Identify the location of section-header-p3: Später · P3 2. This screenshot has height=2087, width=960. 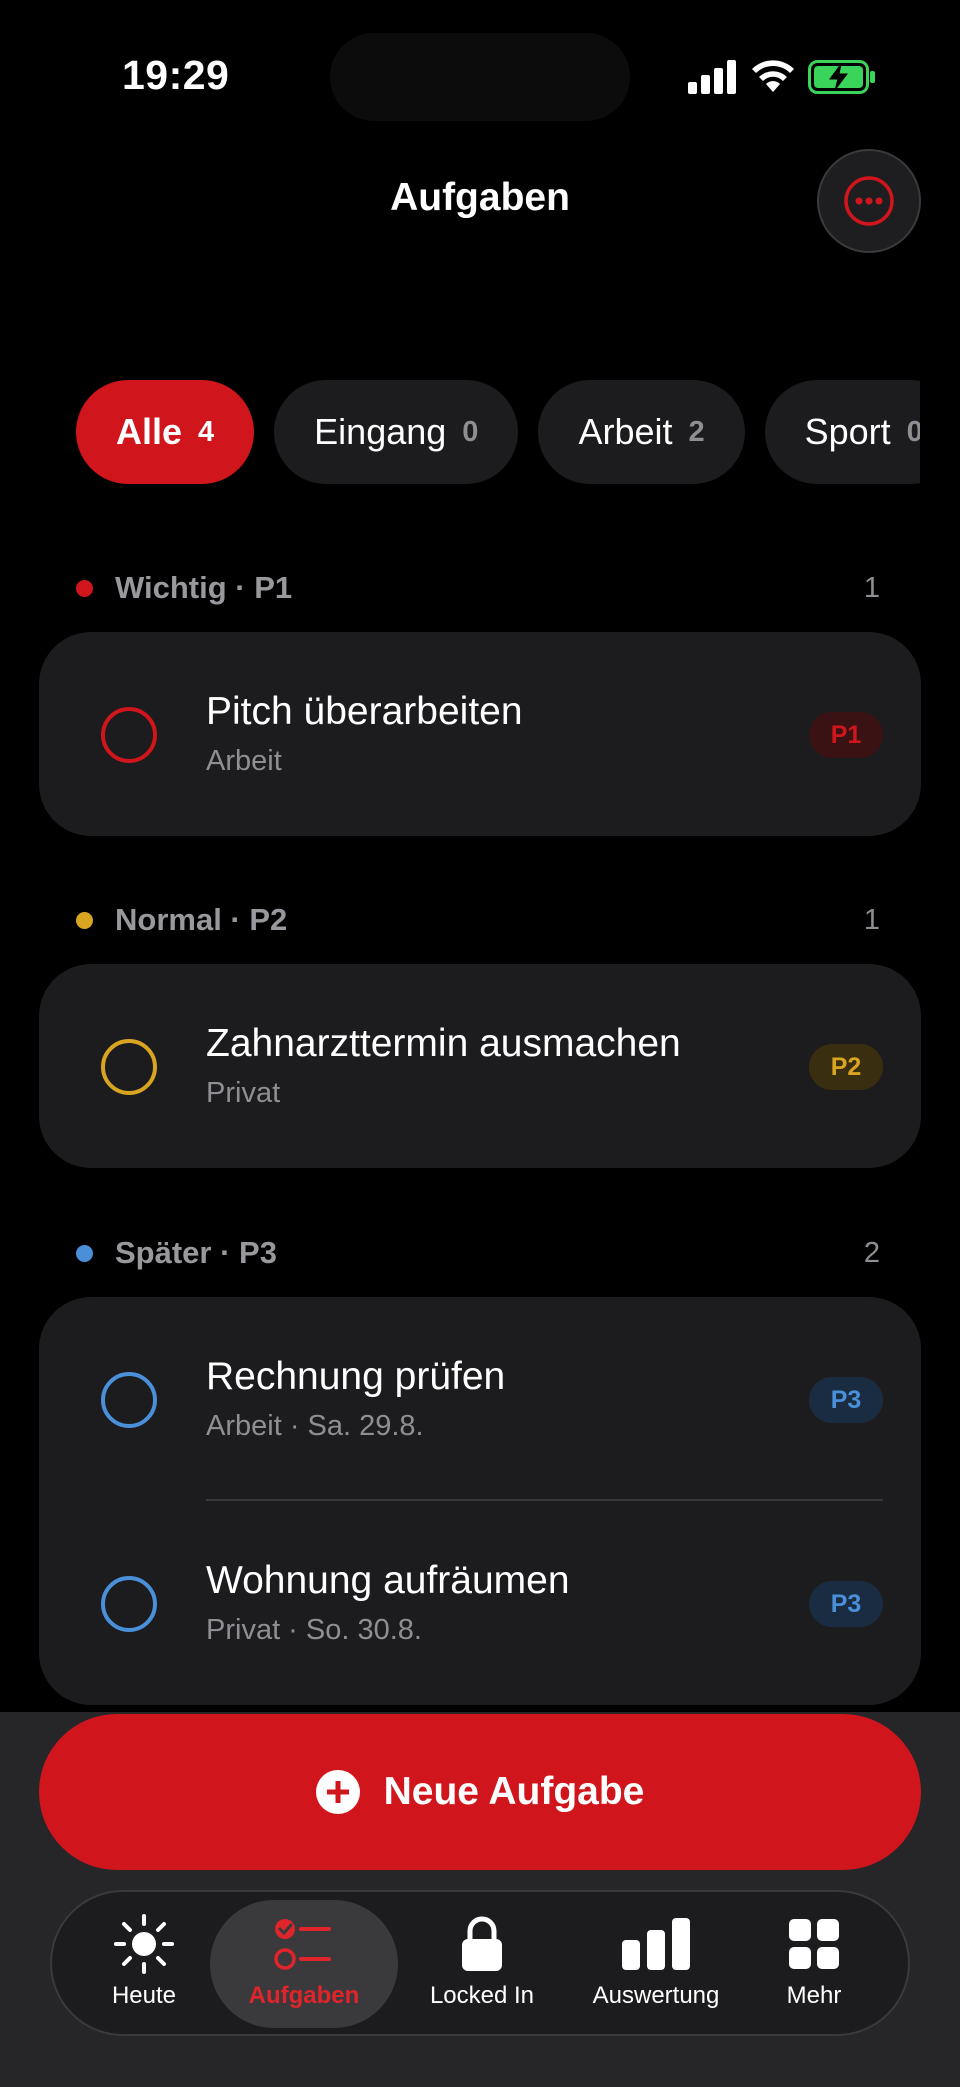
(478, 1253).